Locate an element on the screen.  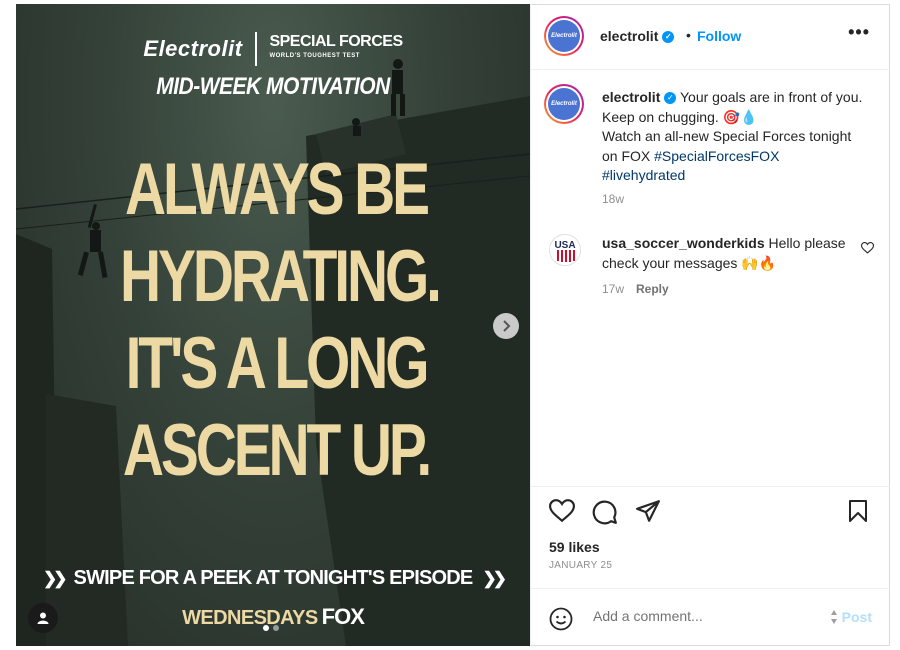
series-title: MID-WEEK MOTIVATION is located at coordinates (273, 86).